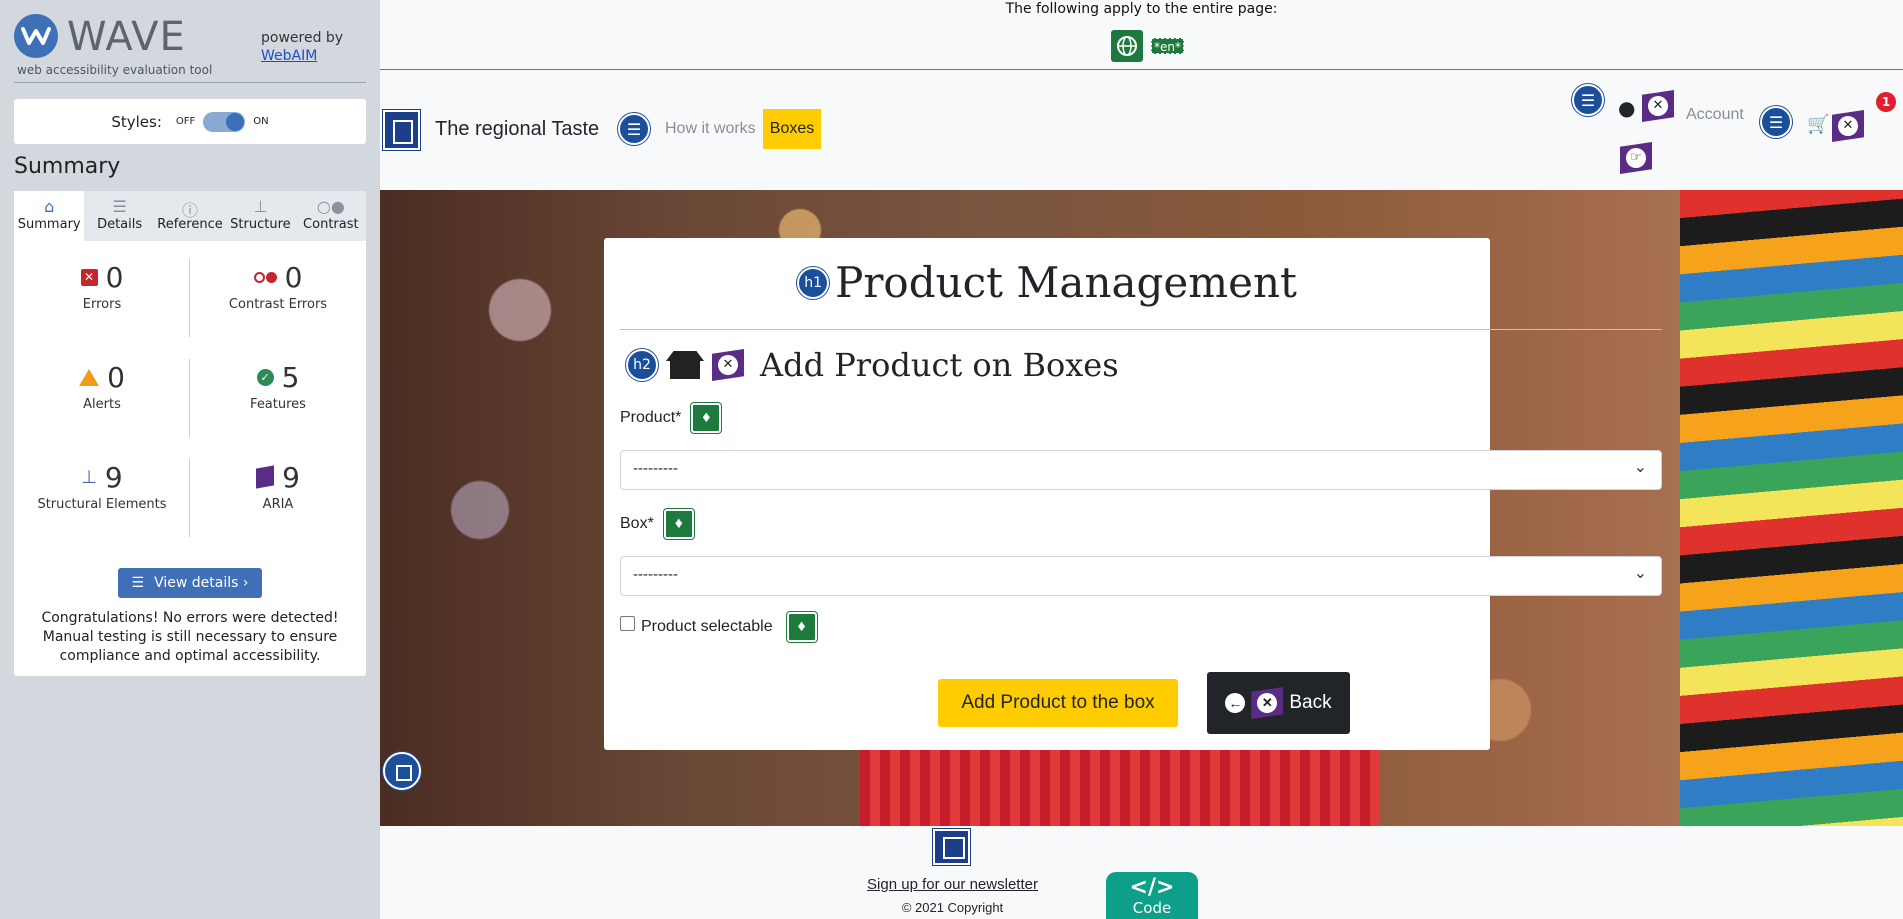 The height and width of the screenshot is (919, 1903). I want to click on tab-label: Contrast, so click(331, 224).